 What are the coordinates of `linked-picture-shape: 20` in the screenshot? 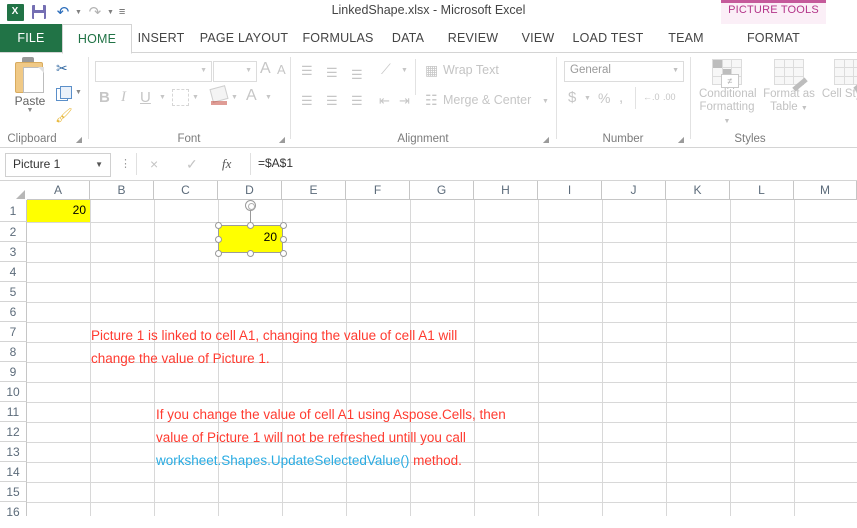 It's located at (250, 239).